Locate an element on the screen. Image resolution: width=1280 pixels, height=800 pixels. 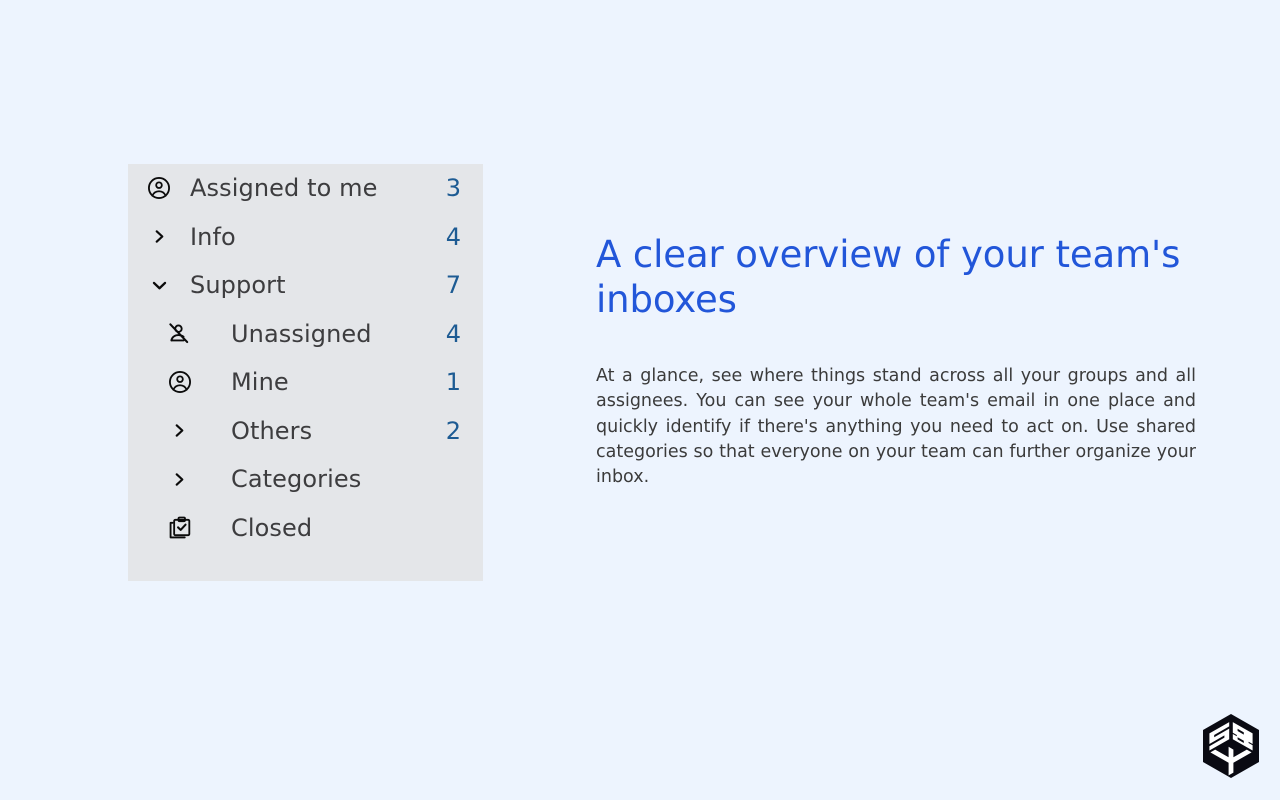
sidebar-item-label: Categories is located at coordinates (296, 479).